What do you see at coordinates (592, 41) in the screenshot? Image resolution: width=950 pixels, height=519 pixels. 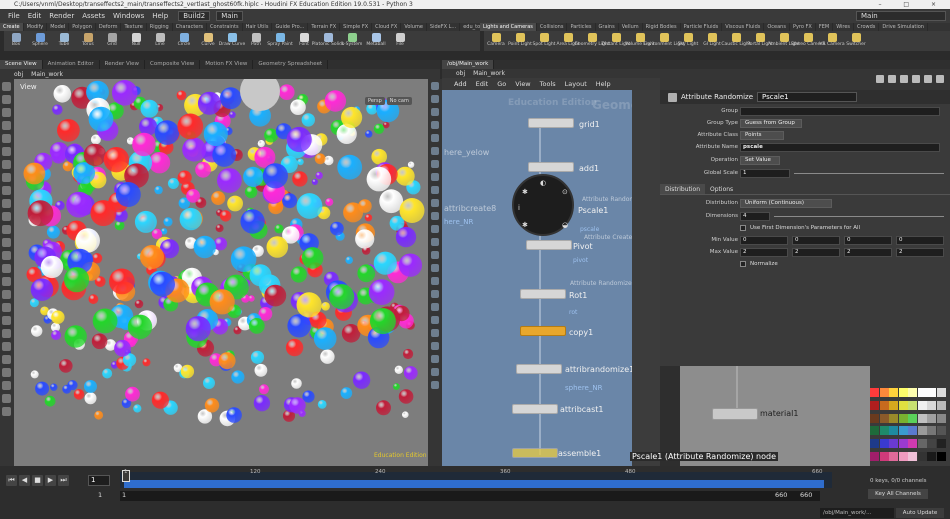 I see `tool-geometry-light: Geometry Light` at bounding box center [592, 41].